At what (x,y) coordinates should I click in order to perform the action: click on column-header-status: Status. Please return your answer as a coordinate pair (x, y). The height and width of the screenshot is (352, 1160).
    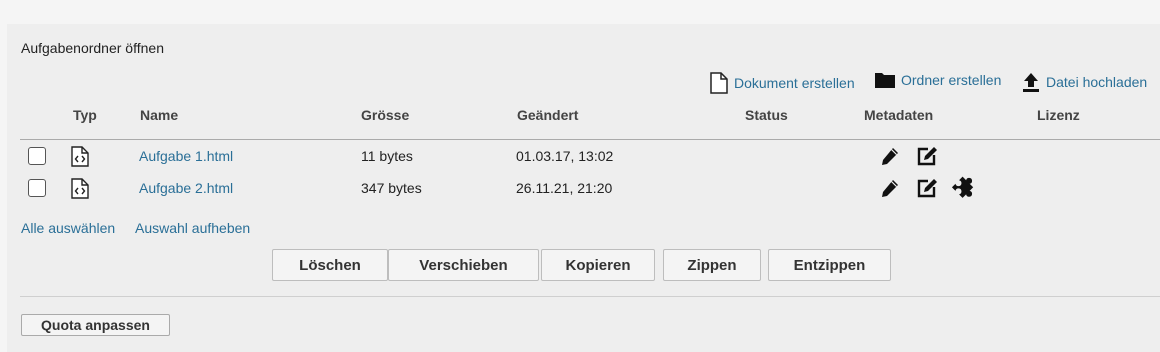
    Looking at the image, I should click on (766, 115).